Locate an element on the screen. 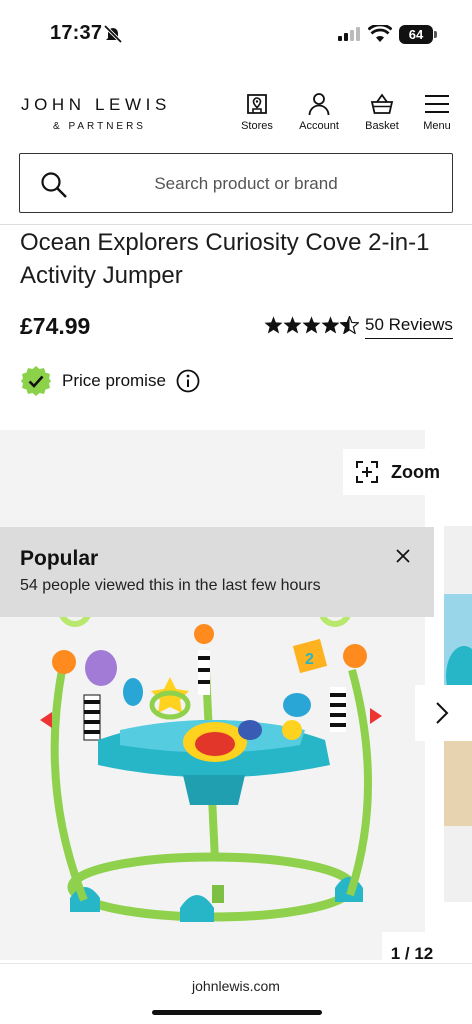  store-icon is located at coordinates (257, 104).